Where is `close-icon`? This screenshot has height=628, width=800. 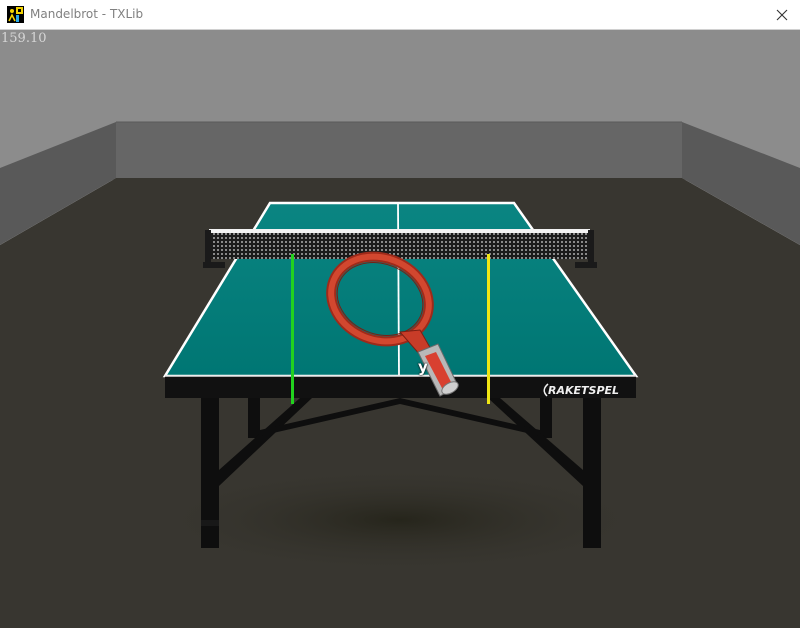
close-icon is located at coordinates (782, 14).